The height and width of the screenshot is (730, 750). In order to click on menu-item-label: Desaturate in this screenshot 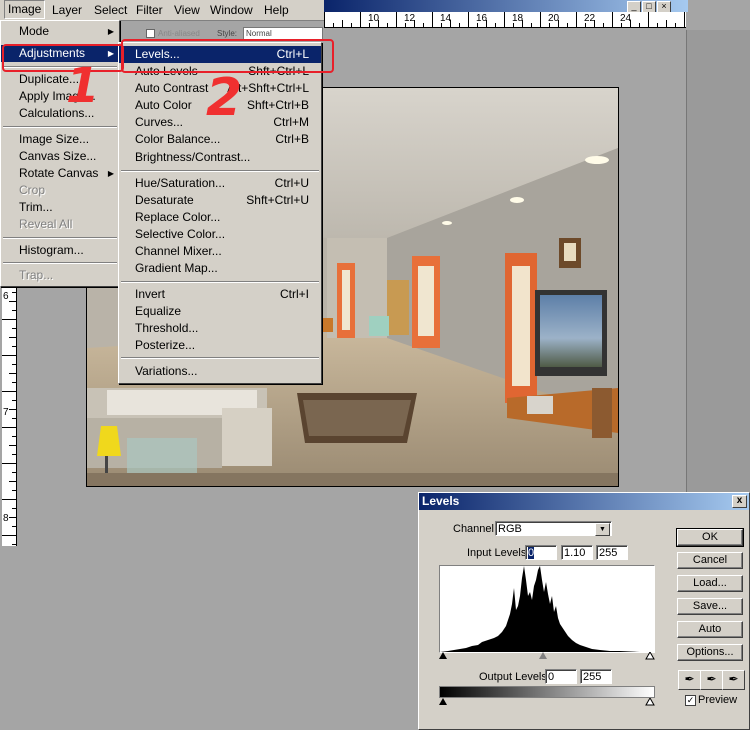, I will do `click(164, 200)`.